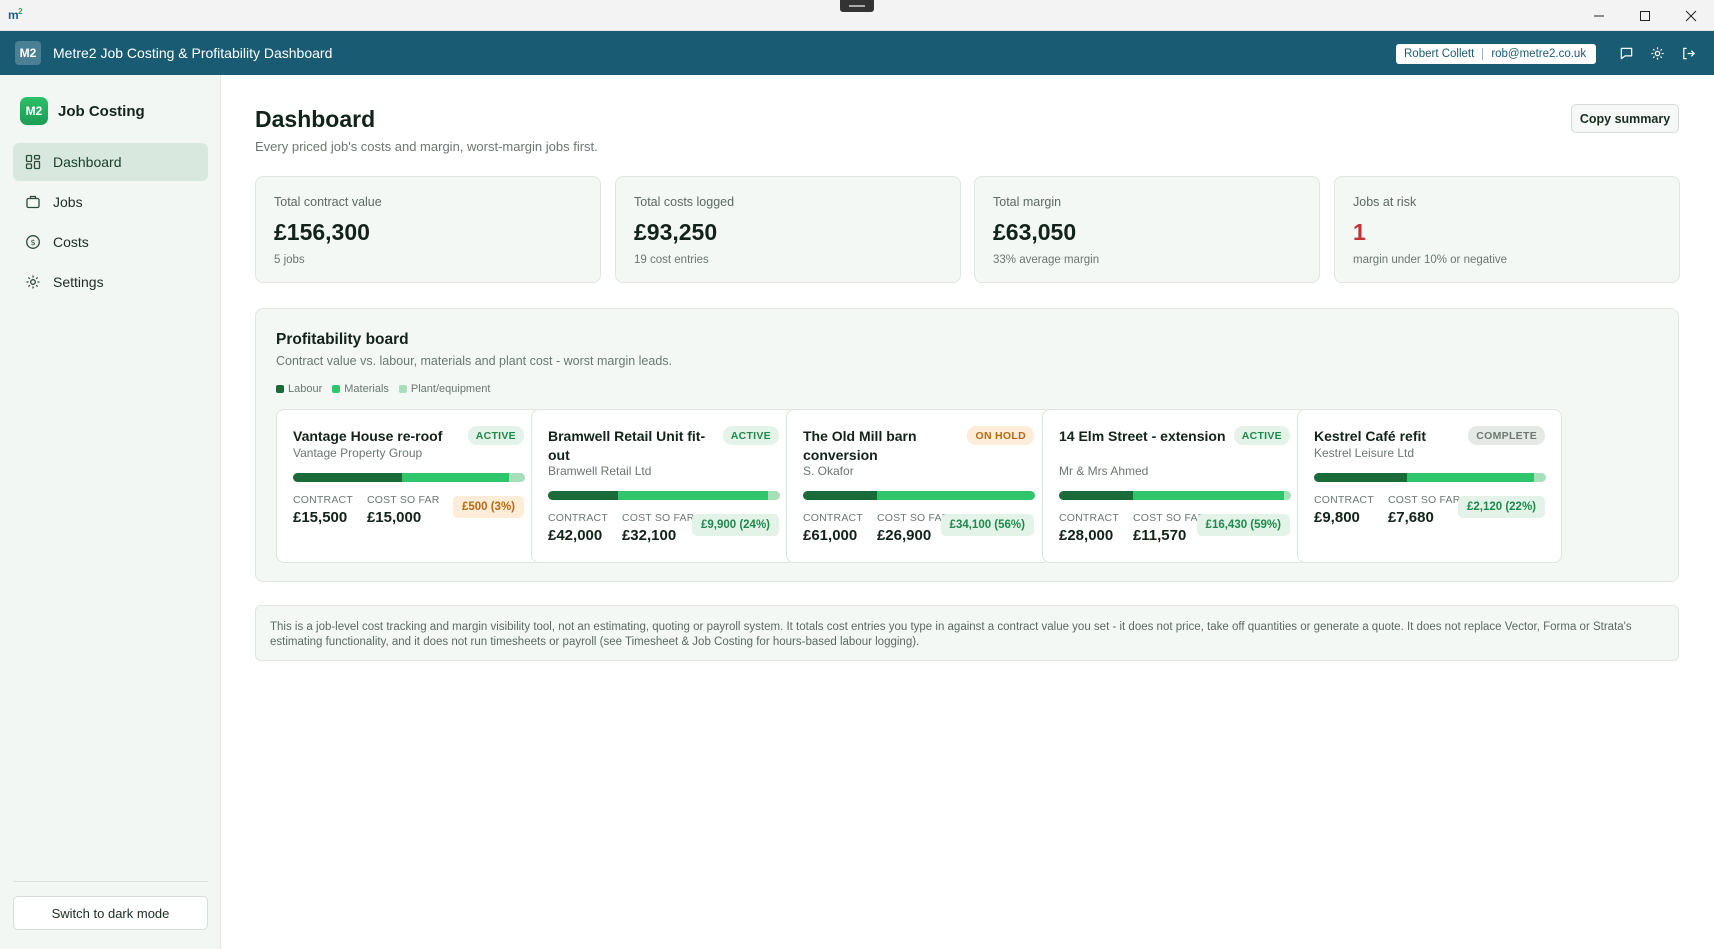 The image size is (1714, 949). I want to click on sidebar-item-jobs: Jobs, so click(110, 202).